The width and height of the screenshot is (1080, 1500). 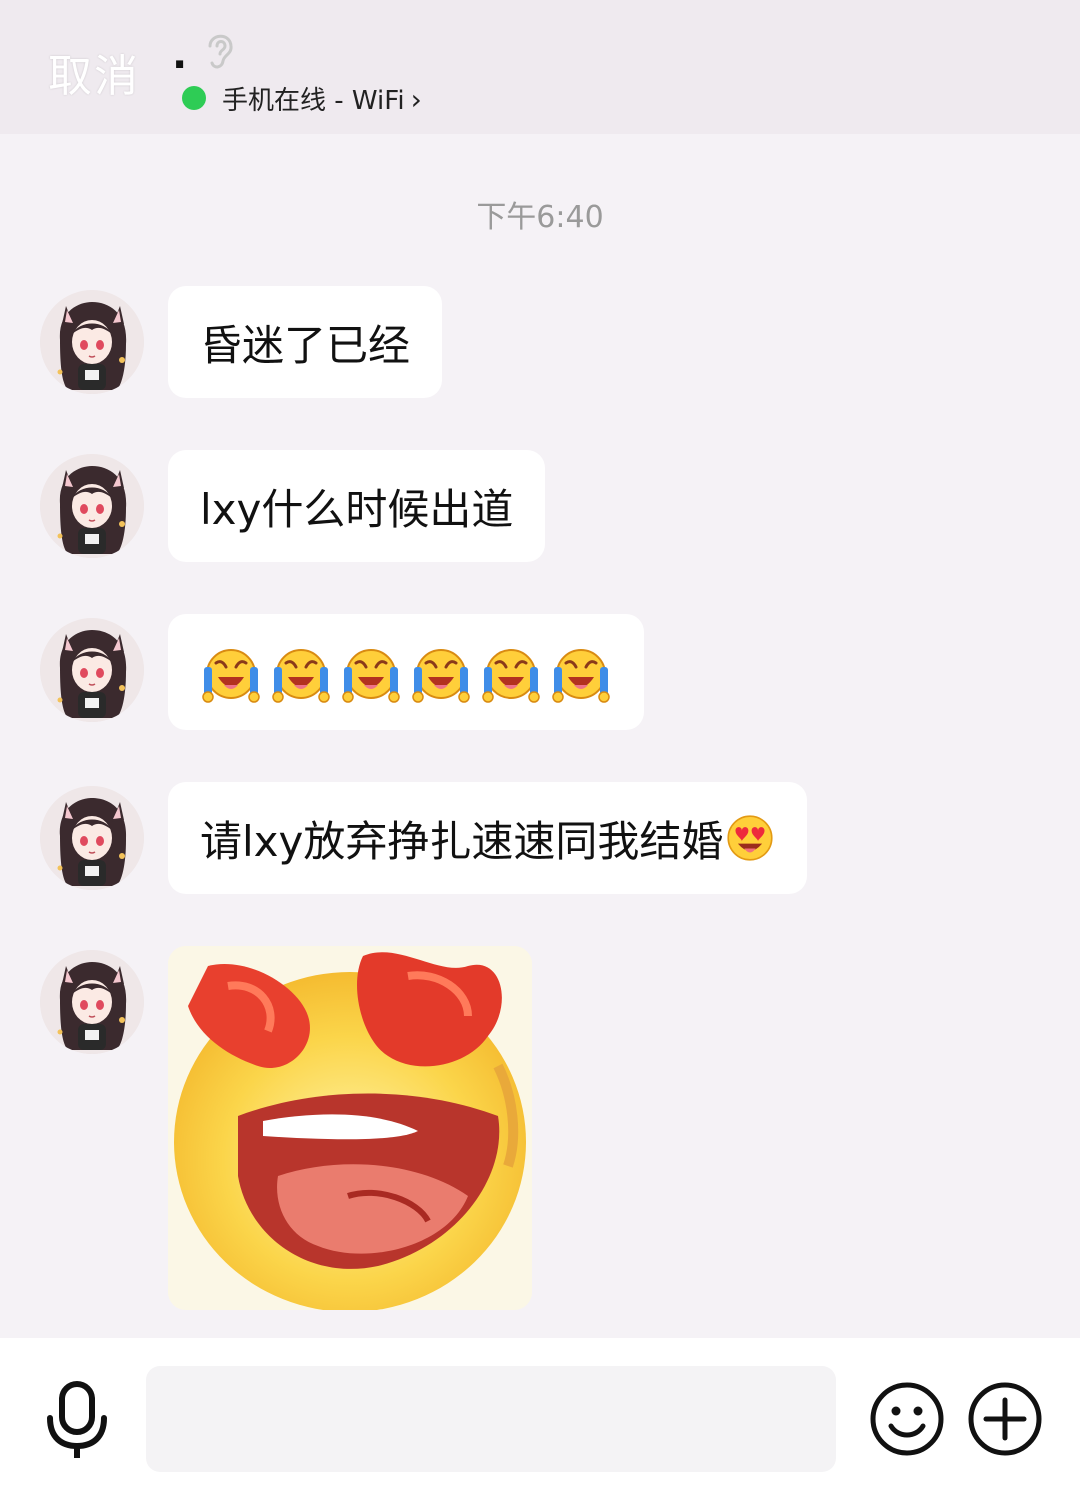 What do you see at coordinates (462, 841) in the screenshot?
I see `message-text: 请lxy放弃挣扎速速同我结婚` at bounding box center [462, 841].